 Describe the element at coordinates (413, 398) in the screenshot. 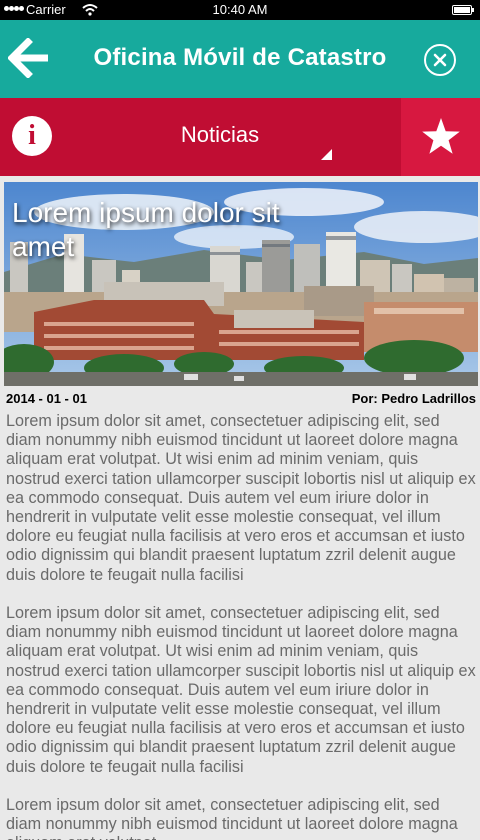

I see `article-author: Por: Pedro Ladrillos` at that location.